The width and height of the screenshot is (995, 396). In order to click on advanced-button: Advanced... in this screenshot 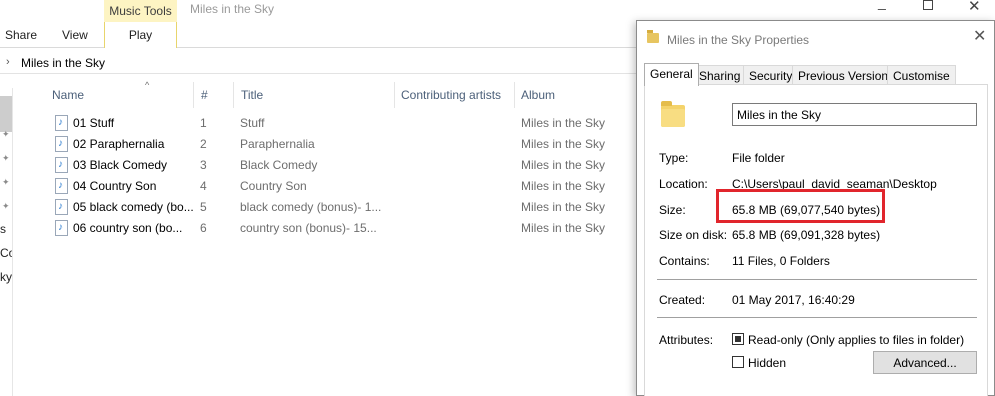, I will do `click(925, 362)`.